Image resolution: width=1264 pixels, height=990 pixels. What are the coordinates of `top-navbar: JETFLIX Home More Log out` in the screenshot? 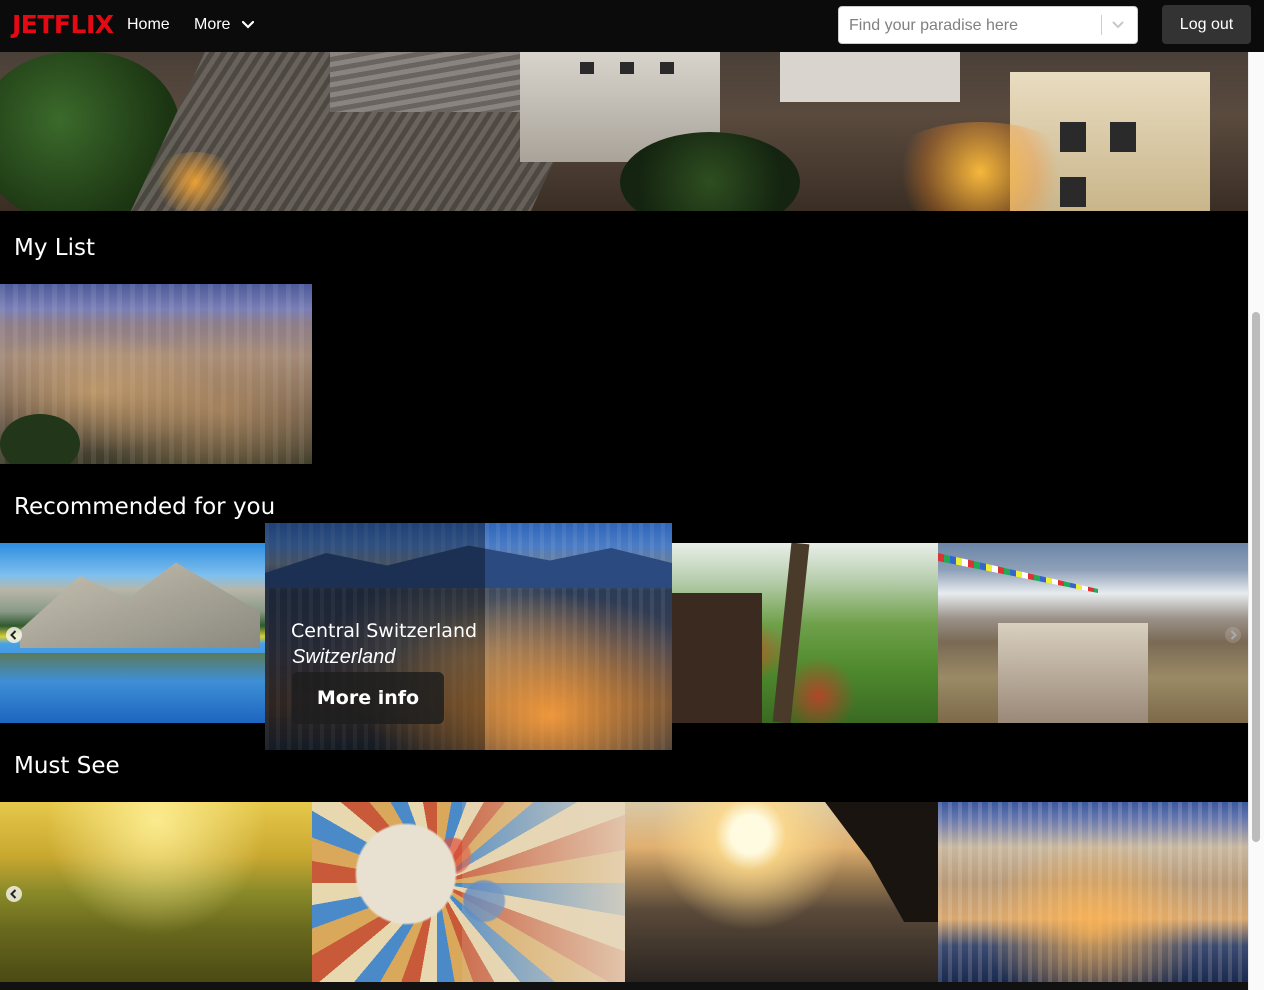 It's located at (632, 26).